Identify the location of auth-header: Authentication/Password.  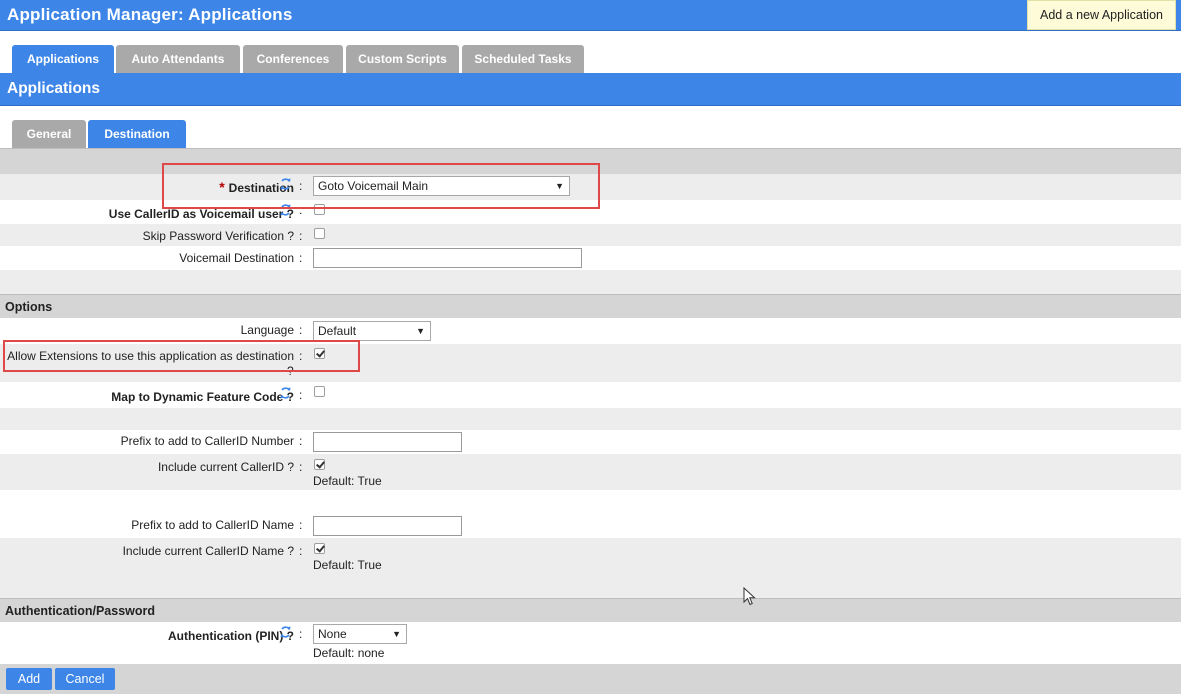
(590, 610).